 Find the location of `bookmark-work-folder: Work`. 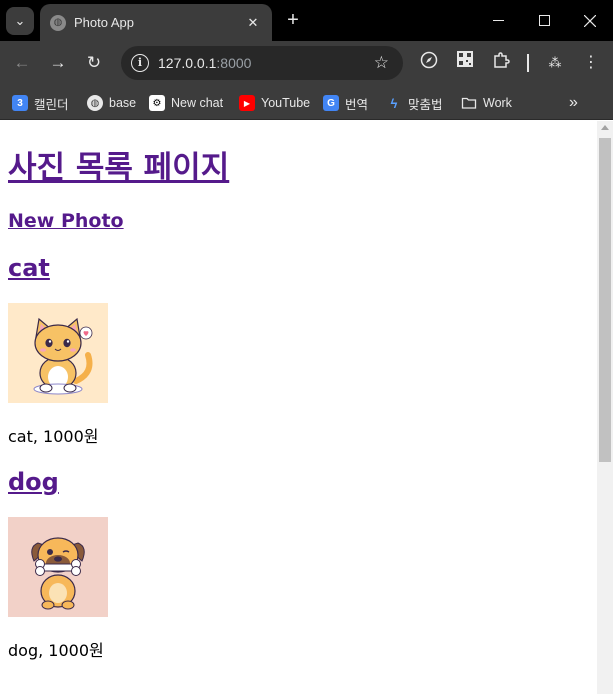

bookmark-work-folder: Work is located at coordinates (486, 103).